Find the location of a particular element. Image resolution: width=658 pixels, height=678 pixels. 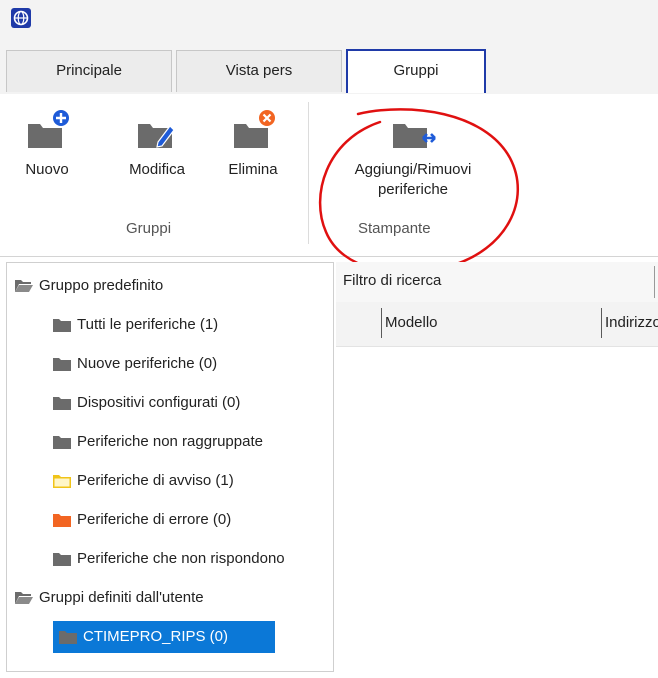

search-filter-label: Filtro di ricerca is located at coordinates (392, 280).